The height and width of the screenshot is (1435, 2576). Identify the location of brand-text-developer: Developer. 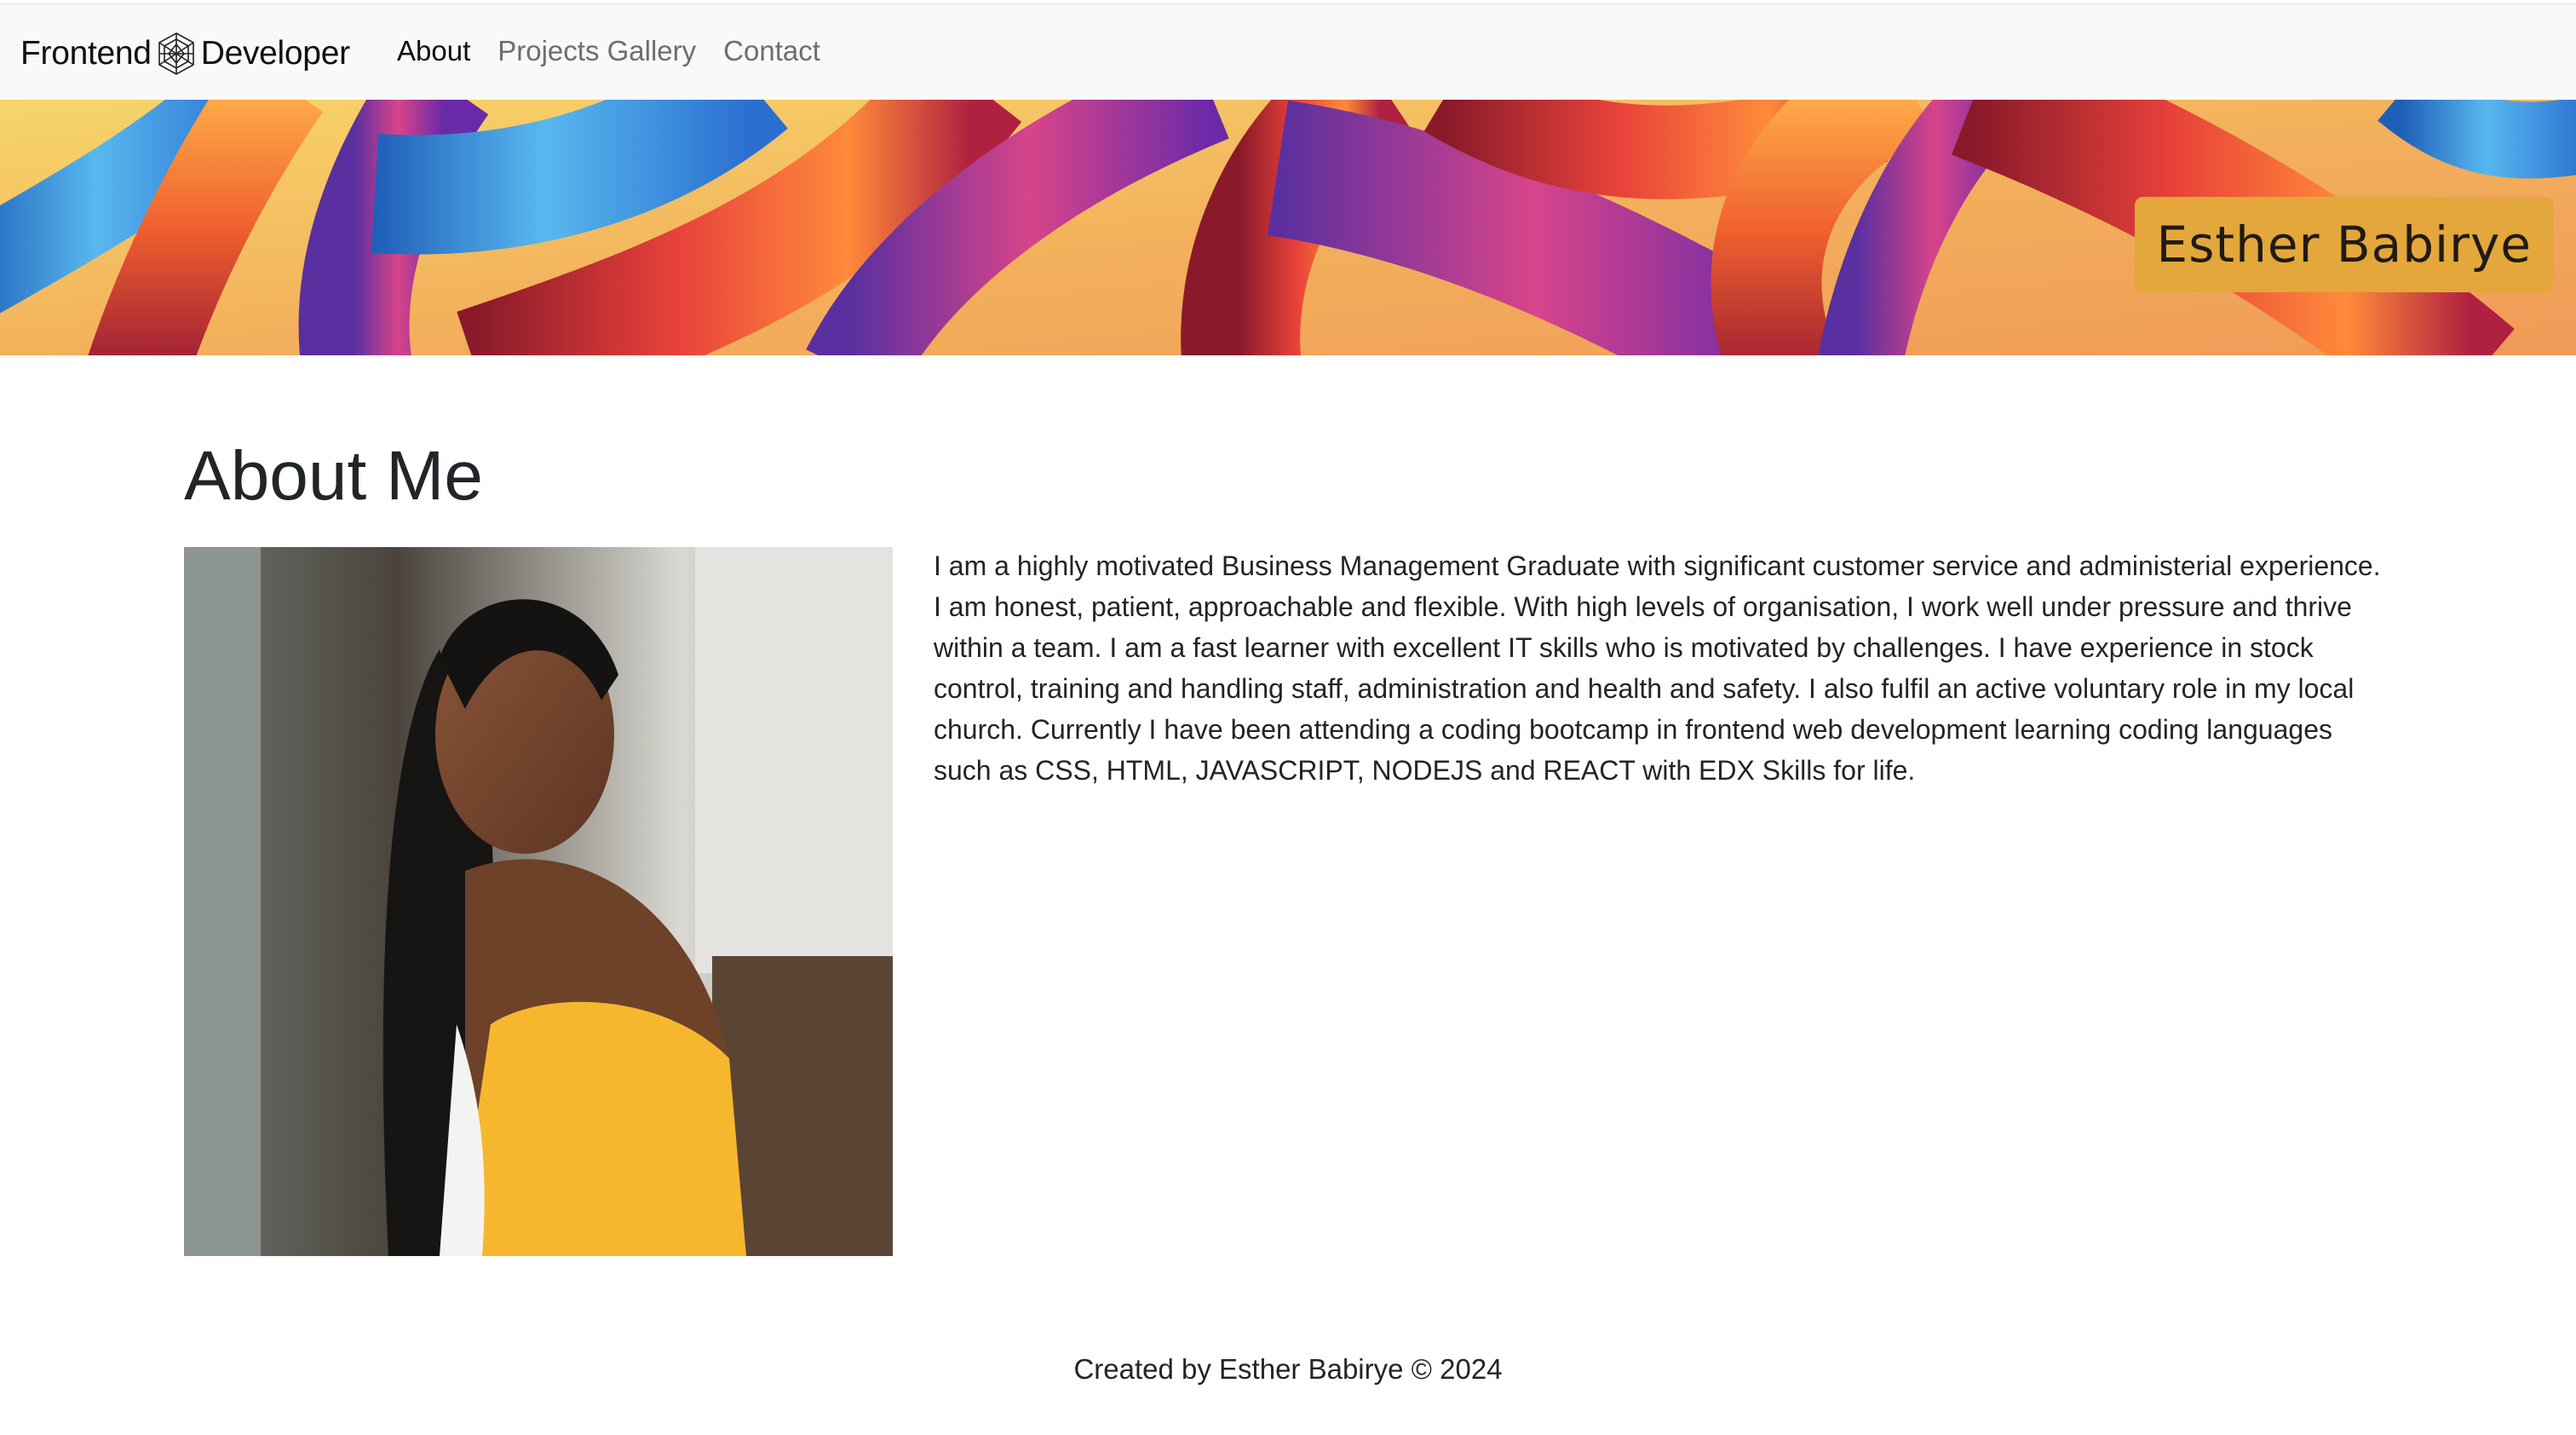
(275, 53).